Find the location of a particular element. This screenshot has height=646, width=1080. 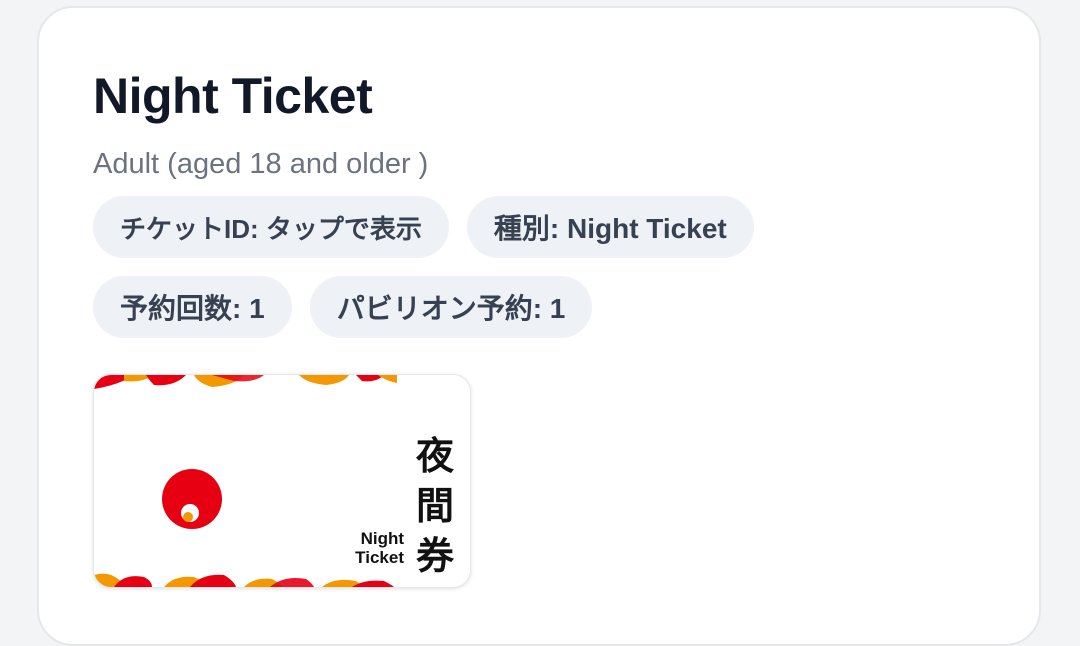

kanji-char: 夜 is located at coordinates (434, 456).